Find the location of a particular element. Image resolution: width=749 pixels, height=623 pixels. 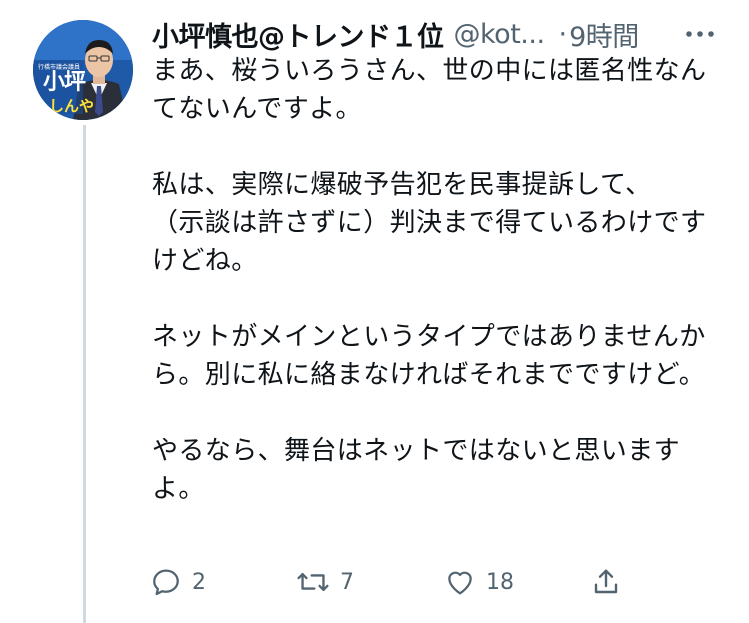

more-options-icon is located at coordinates (700, 34).